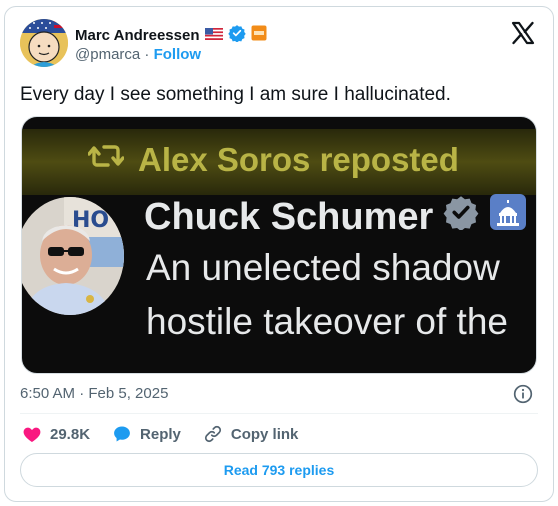 Image resolution: width=558 pixels, height=506 pixels. What do you see at coordinates (236, 35) in the screenshot?
I see `verified-badge-icon` at bounding box center [236, 35].